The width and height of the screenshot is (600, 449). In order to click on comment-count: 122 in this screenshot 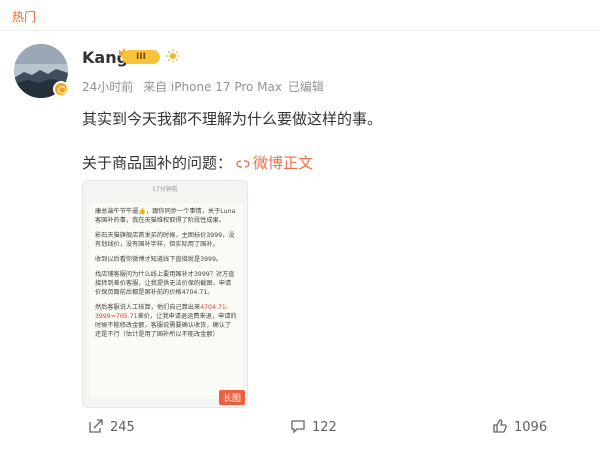, I will do `click(324, 427)`.